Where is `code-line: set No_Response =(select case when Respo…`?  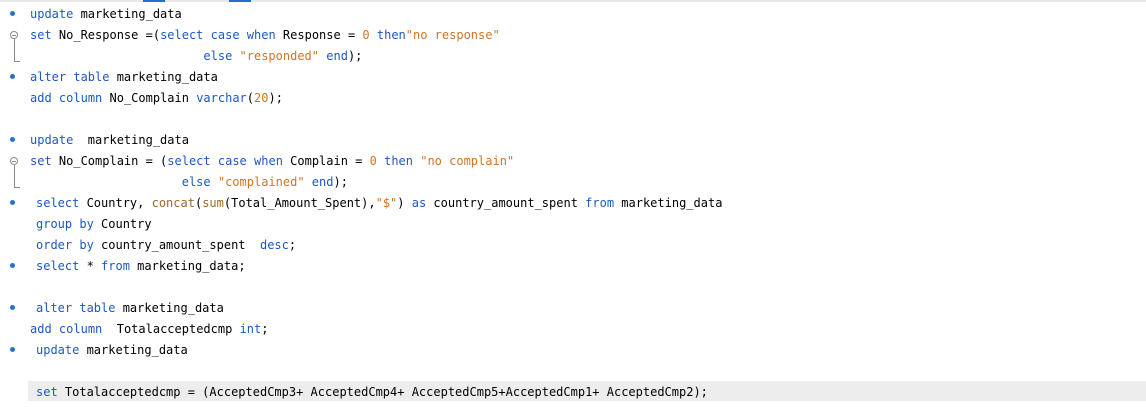 code-line: set No_Response =(select case when Respo… is located at coordinates (265, 35).